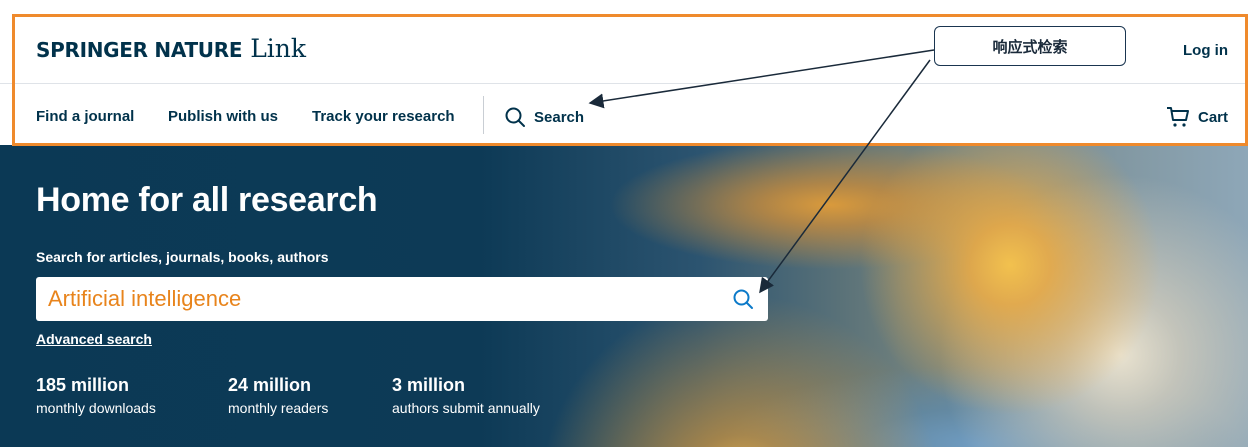  What do you see at coordinates (1205, 50) in the screenshot?
I see `login-link: Log in` at bounding box center [1205, 50].